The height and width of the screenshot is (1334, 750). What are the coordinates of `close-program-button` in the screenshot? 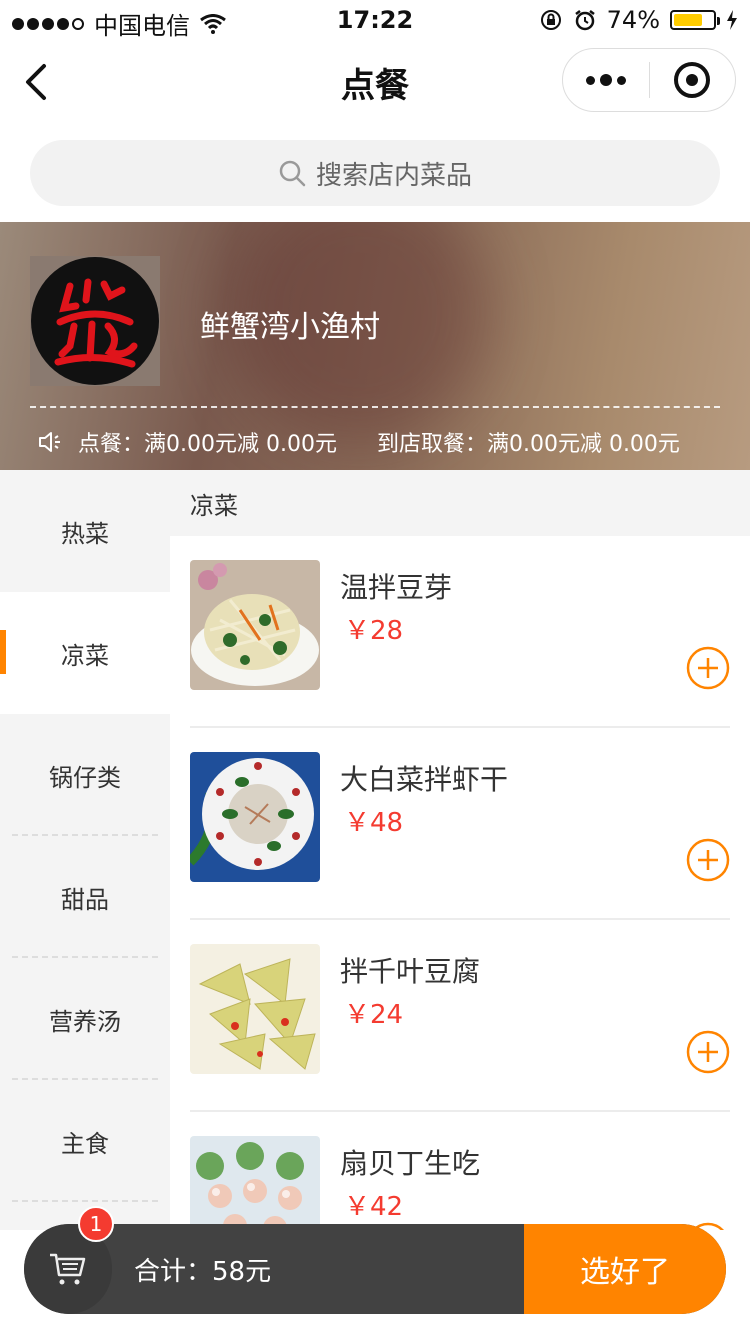 It's located at (693, 80).